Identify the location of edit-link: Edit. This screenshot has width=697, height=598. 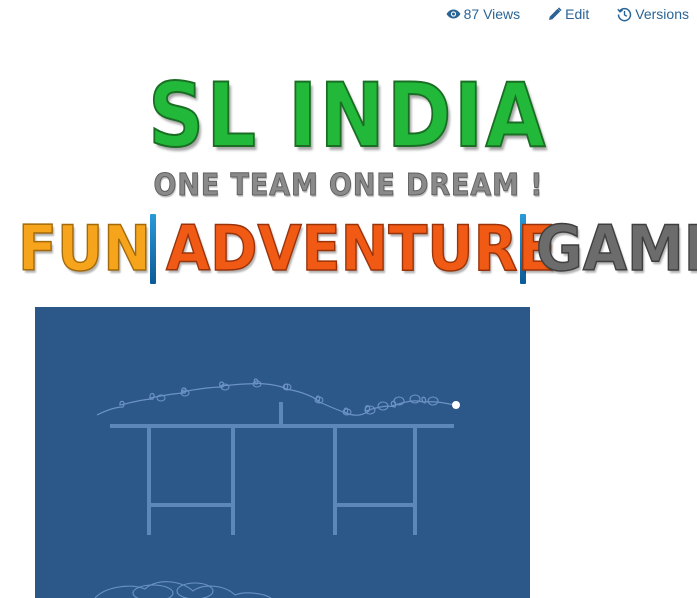
(568, 14).